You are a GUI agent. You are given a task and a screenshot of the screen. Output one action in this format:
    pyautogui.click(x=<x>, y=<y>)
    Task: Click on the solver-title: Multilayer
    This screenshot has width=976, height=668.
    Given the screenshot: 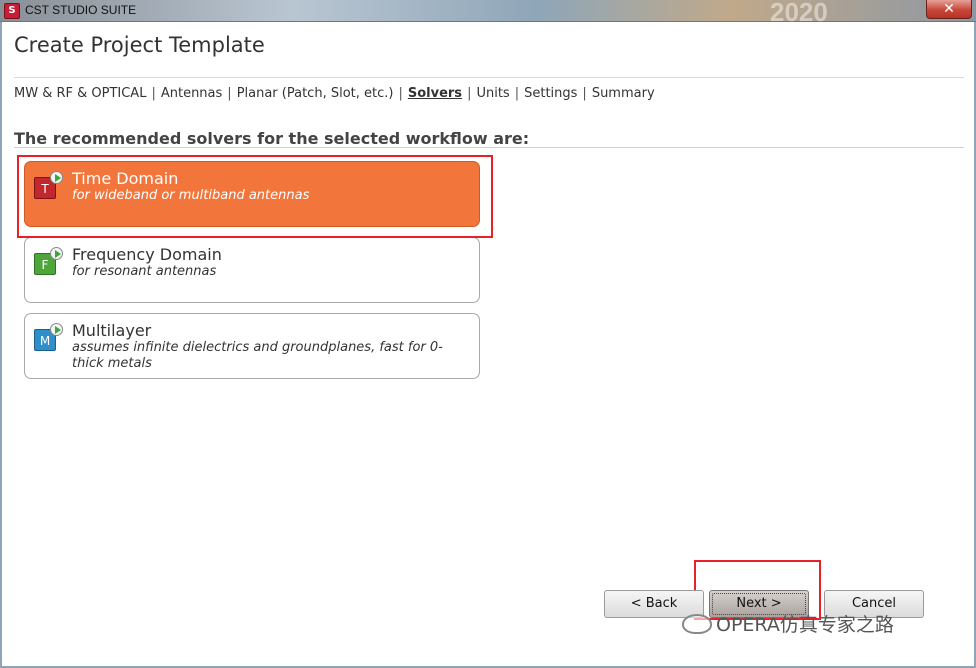 What is the action you would take?
    pyautogui.click(x=112, y=330)
    